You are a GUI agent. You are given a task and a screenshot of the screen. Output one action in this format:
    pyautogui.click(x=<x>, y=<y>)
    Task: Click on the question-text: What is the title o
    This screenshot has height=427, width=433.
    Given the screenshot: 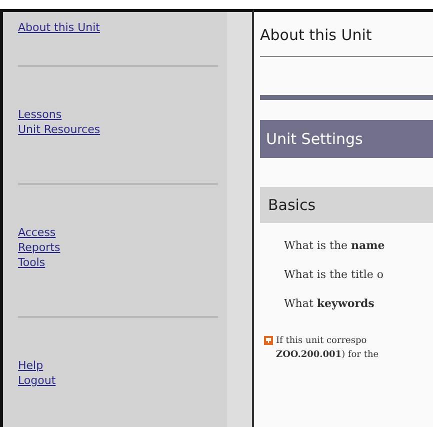 What is the action you would take?
    pyautogui.click(x=334, y=274)
    